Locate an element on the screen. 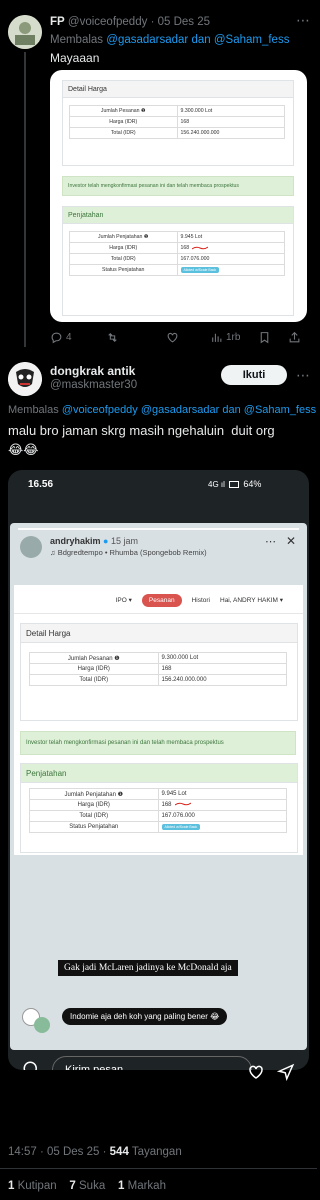 This screenshot has width=320, height=1200. like-button is located at coordinates (172, 340).